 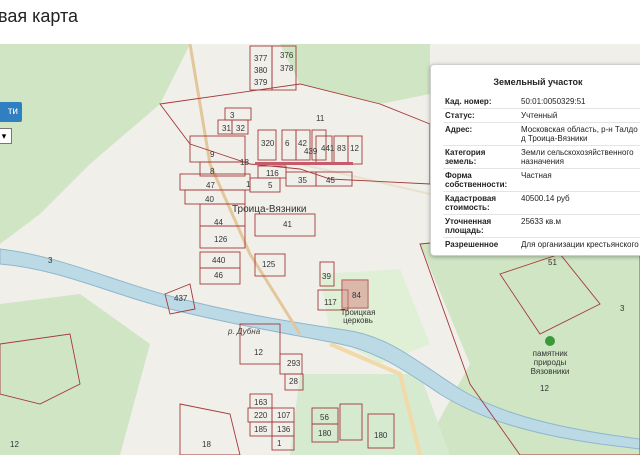 I want to click on info-value: 25633 кв.м, so click(x=579, y=226).